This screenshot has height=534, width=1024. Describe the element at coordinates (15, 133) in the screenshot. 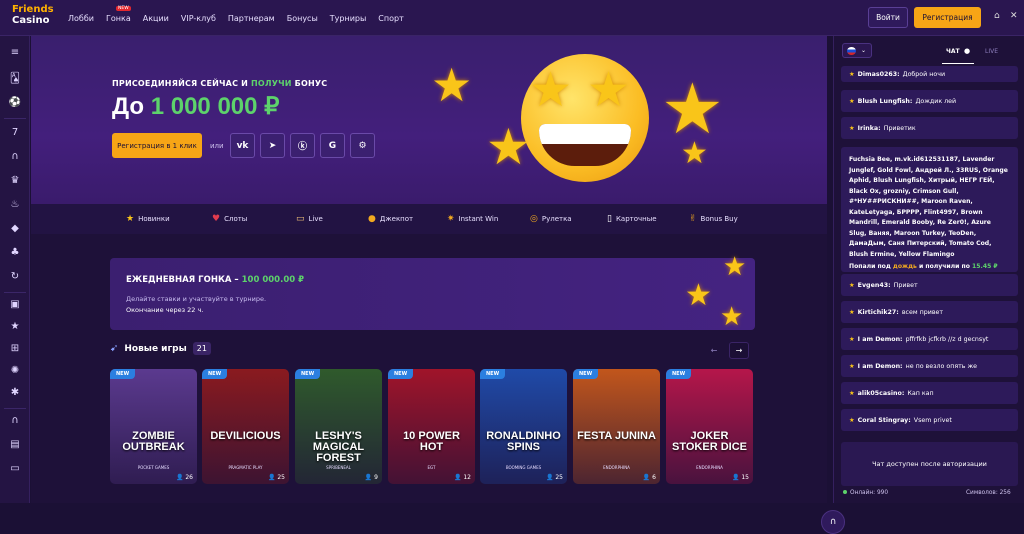

I see `sevens-icon: 7` at that location.